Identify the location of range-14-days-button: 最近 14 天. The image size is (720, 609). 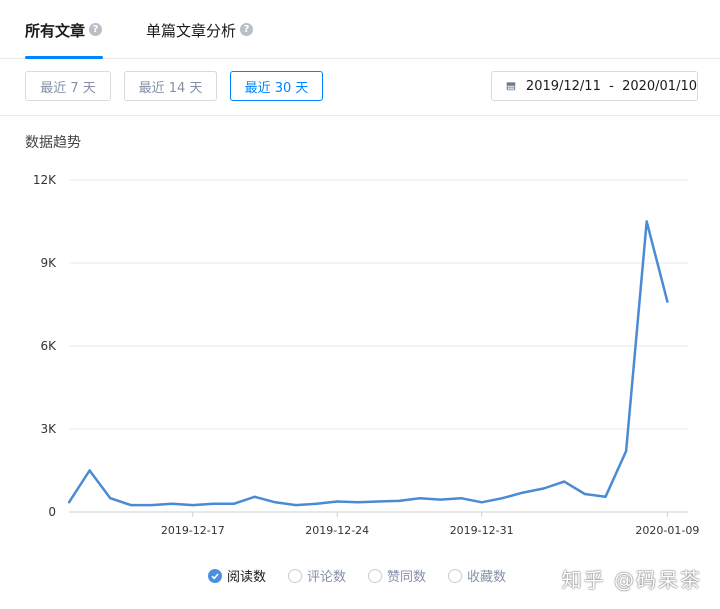
(170, 86).